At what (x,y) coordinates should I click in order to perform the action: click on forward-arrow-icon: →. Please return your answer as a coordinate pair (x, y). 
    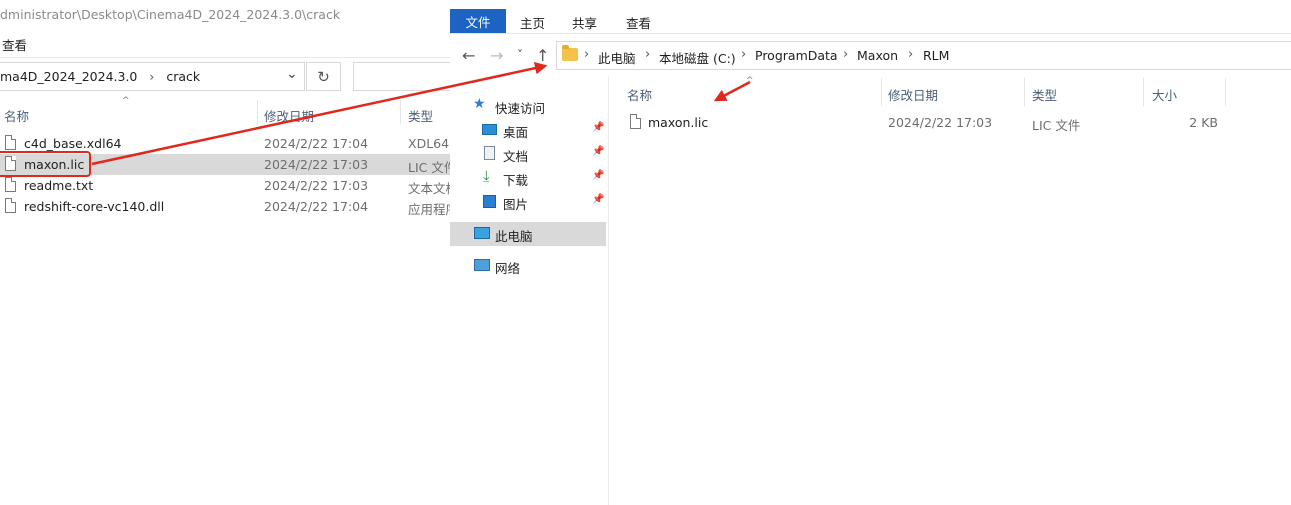
    Looking at the image, I should click on (496, 55).